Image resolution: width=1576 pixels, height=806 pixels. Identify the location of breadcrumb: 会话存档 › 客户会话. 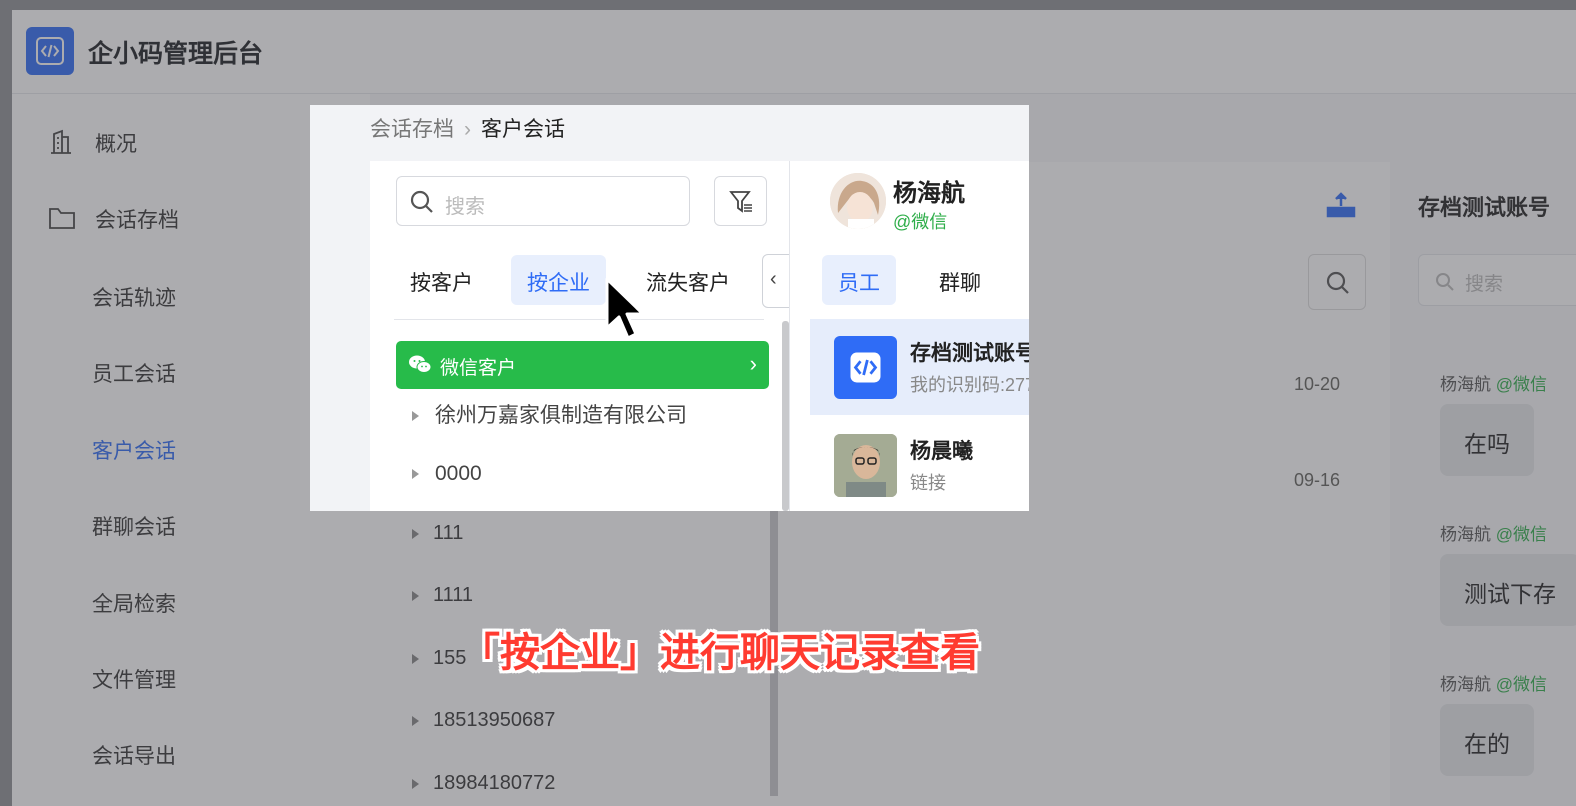
(467, 128).